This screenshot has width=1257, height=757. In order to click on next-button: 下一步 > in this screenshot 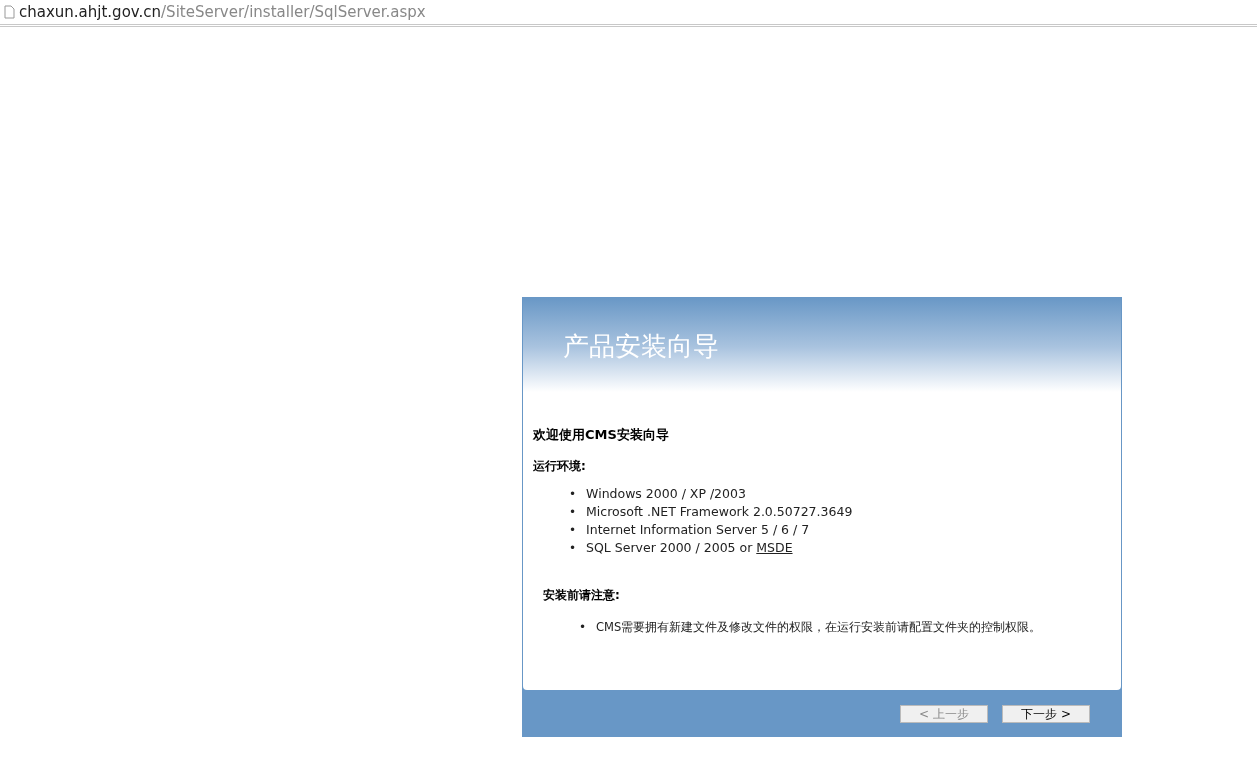, I will do `click(1046, 713)`.